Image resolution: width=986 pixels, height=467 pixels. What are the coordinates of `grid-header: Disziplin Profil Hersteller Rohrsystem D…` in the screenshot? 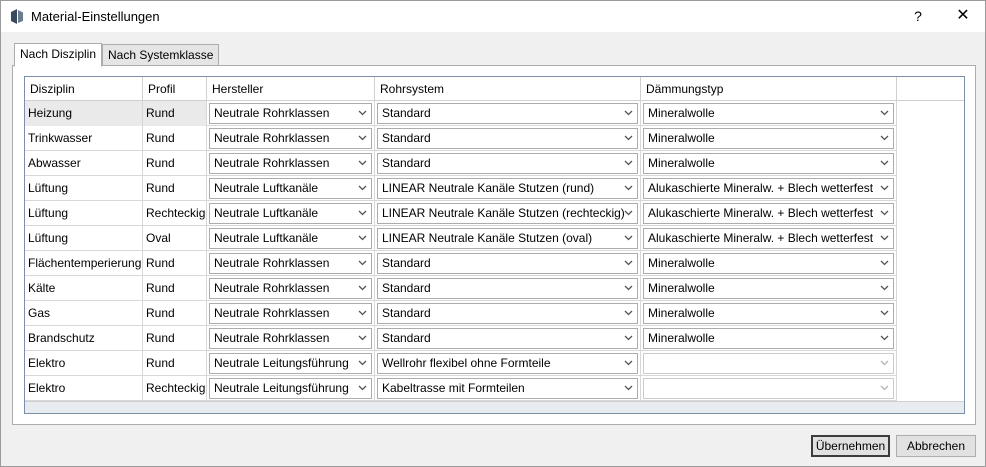 It's located at (494, 89).